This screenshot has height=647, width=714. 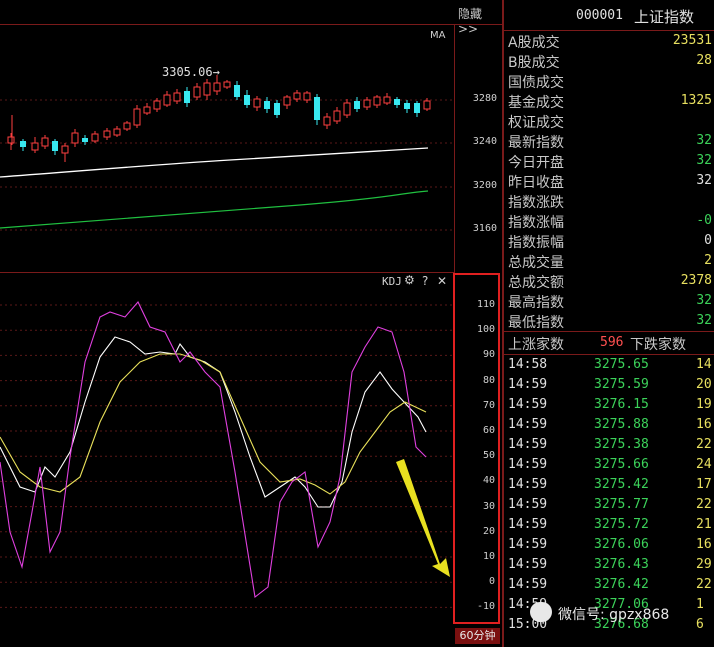 I want to click on tick-row: 14:59 3275.59 20, so click(x=610, y=387).